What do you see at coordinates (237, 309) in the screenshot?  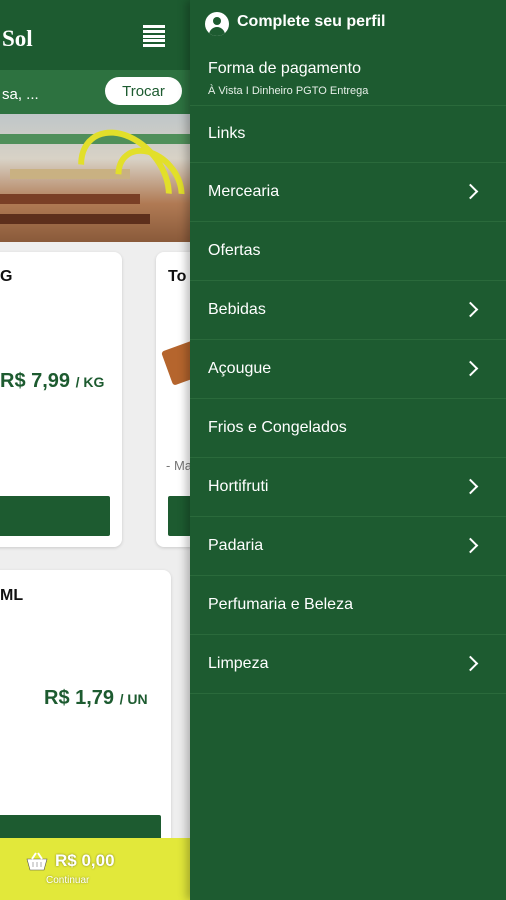 I see `menu-item-label: Bebidas` at bounding box center [237, 309].